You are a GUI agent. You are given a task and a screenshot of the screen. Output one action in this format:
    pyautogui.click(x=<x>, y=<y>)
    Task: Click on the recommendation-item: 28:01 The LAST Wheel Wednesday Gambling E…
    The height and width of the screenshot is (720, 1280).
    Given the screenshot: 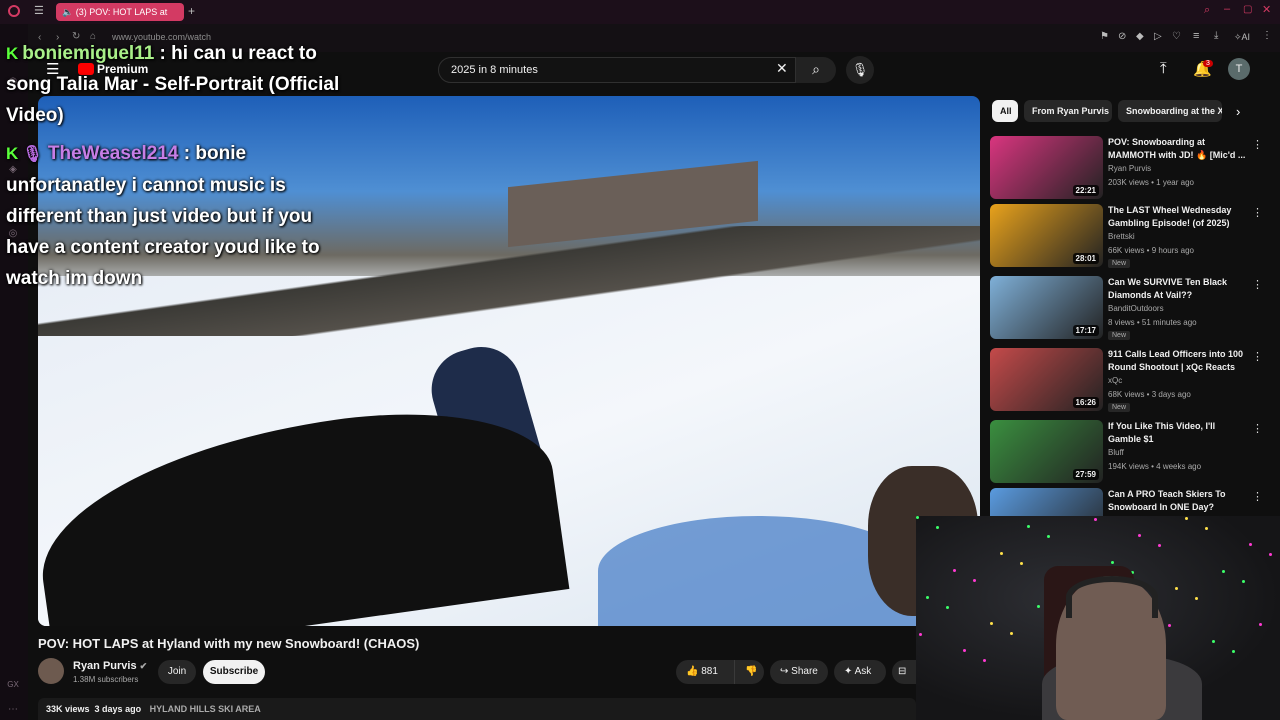 What is the action you would take?
    pyautogui.click(x=1126, y=236)
    